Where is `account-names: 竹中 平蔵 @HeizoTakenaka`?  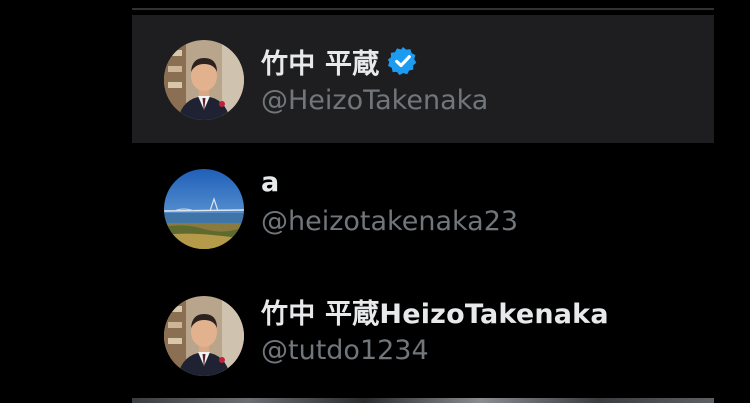 account-names: 竹中 平蔵 @HeizoTakenaka is located at coordinates (374, 79).